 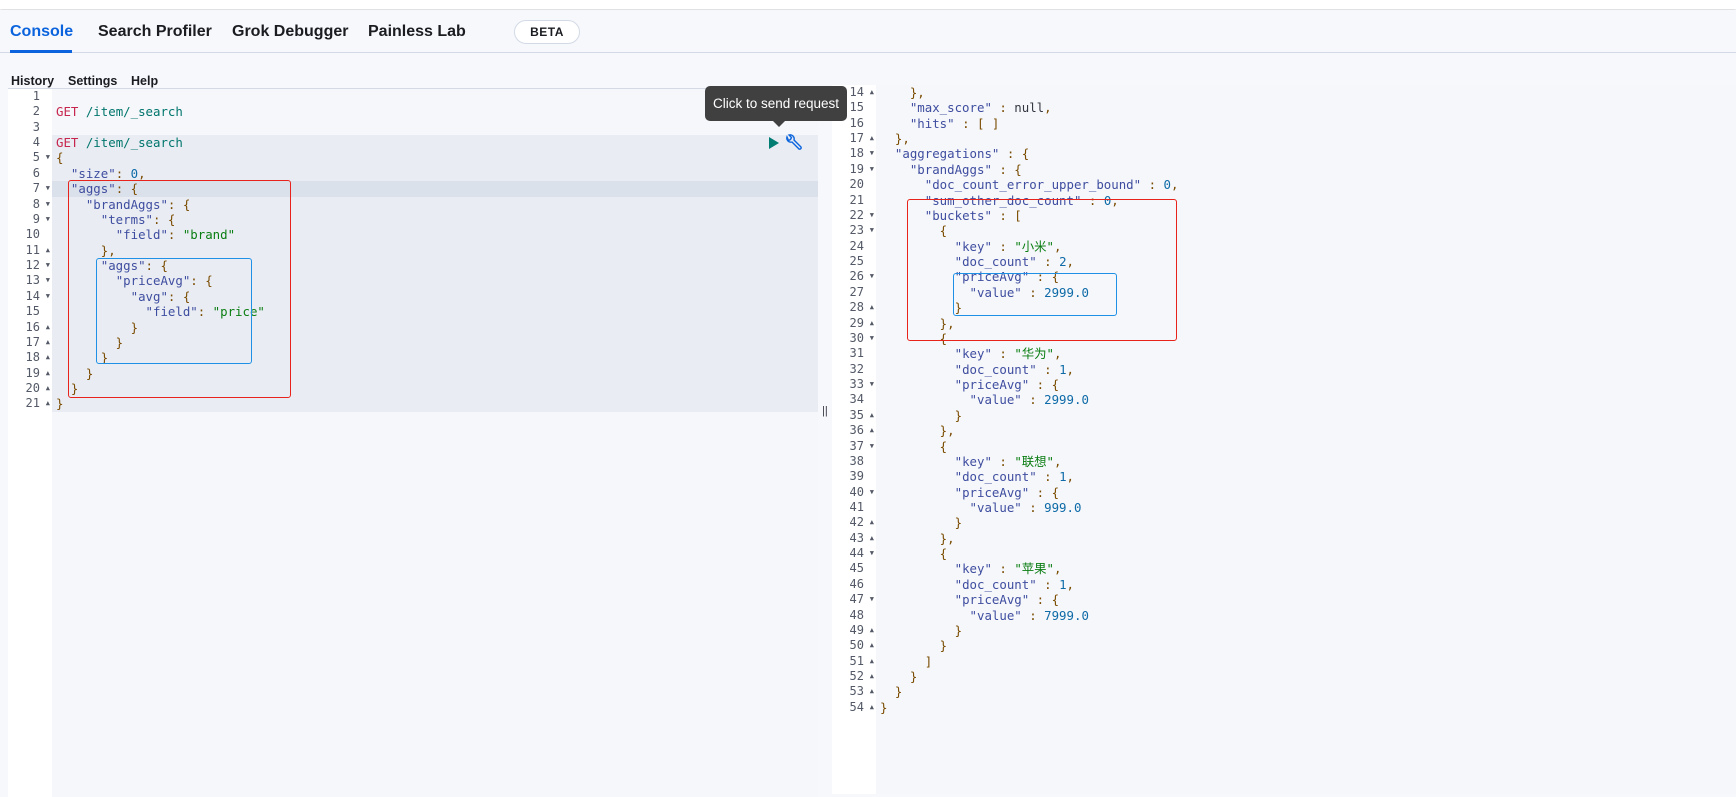 What do you see at coordinates (126, 204) in the screenshot?
I see `token-key: "brandAggs"` at bounding box center [126, 204].